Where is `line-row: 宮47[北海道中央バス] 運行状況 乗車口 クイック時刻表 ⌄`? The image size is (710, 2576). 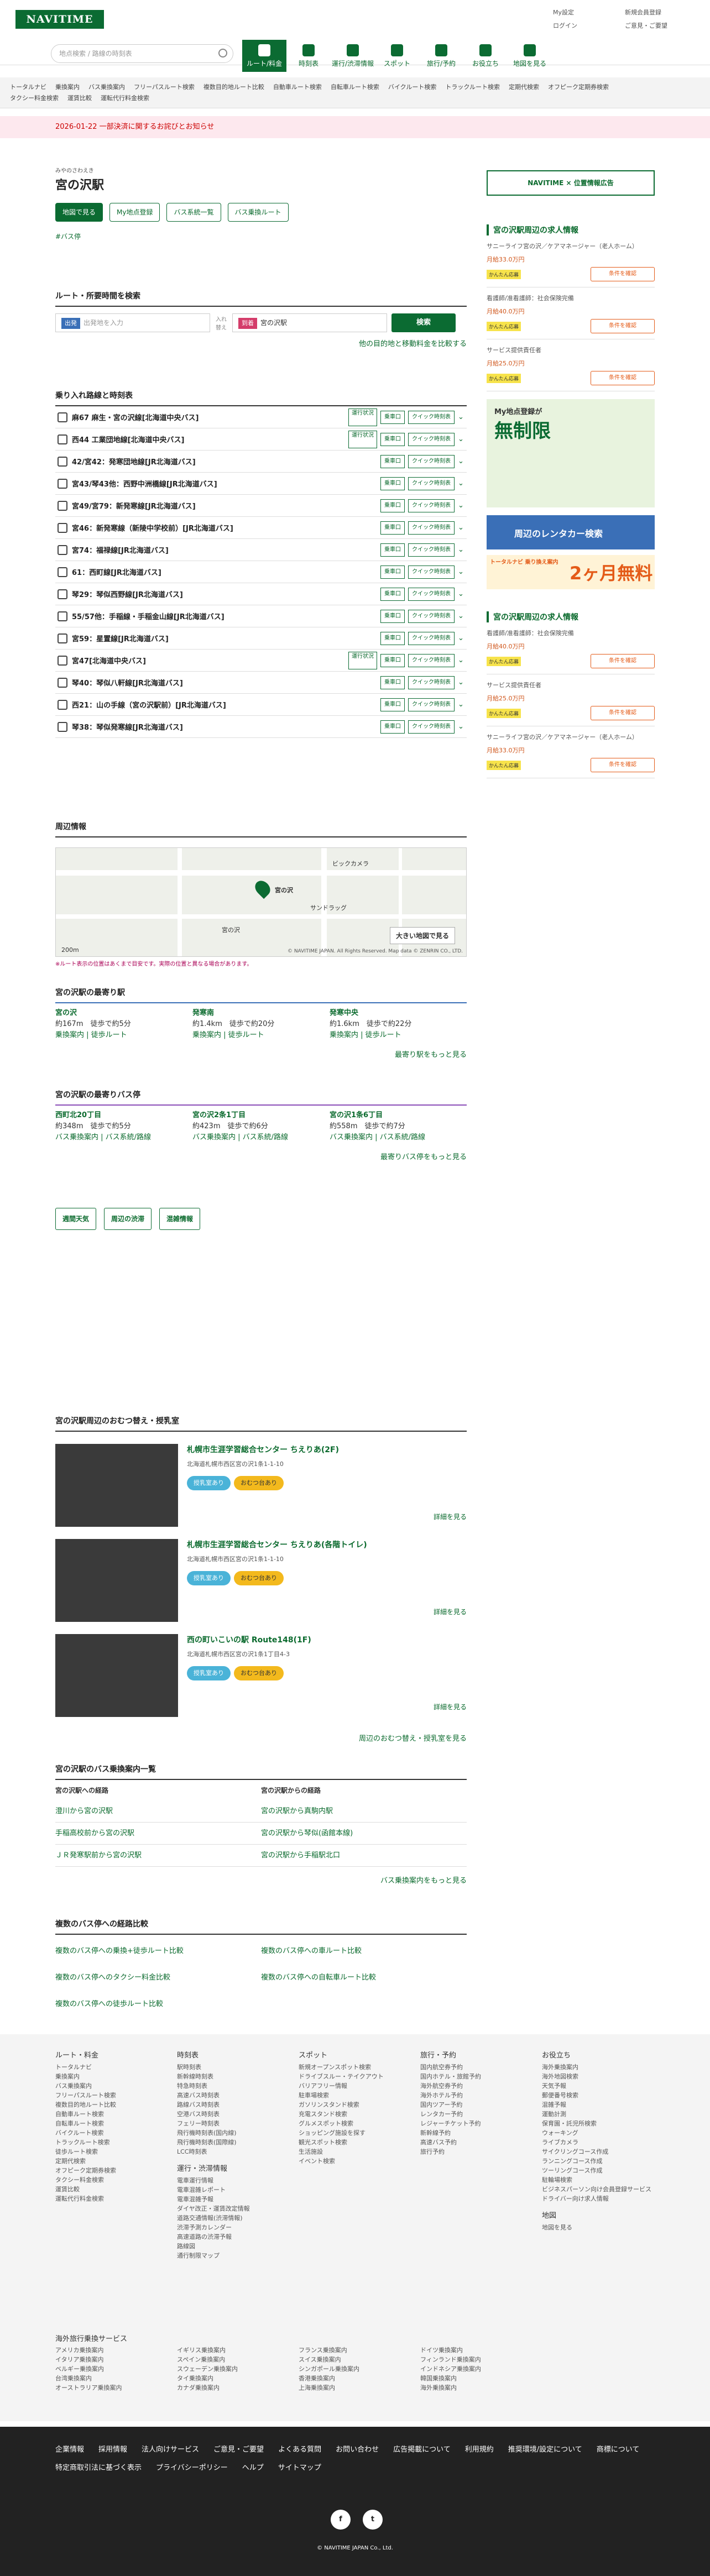 line-row: 宮47[北海道中央バス] 運行状況 乗車口 クイック時刻表 ⌄ is located at coordinates (261, 661).